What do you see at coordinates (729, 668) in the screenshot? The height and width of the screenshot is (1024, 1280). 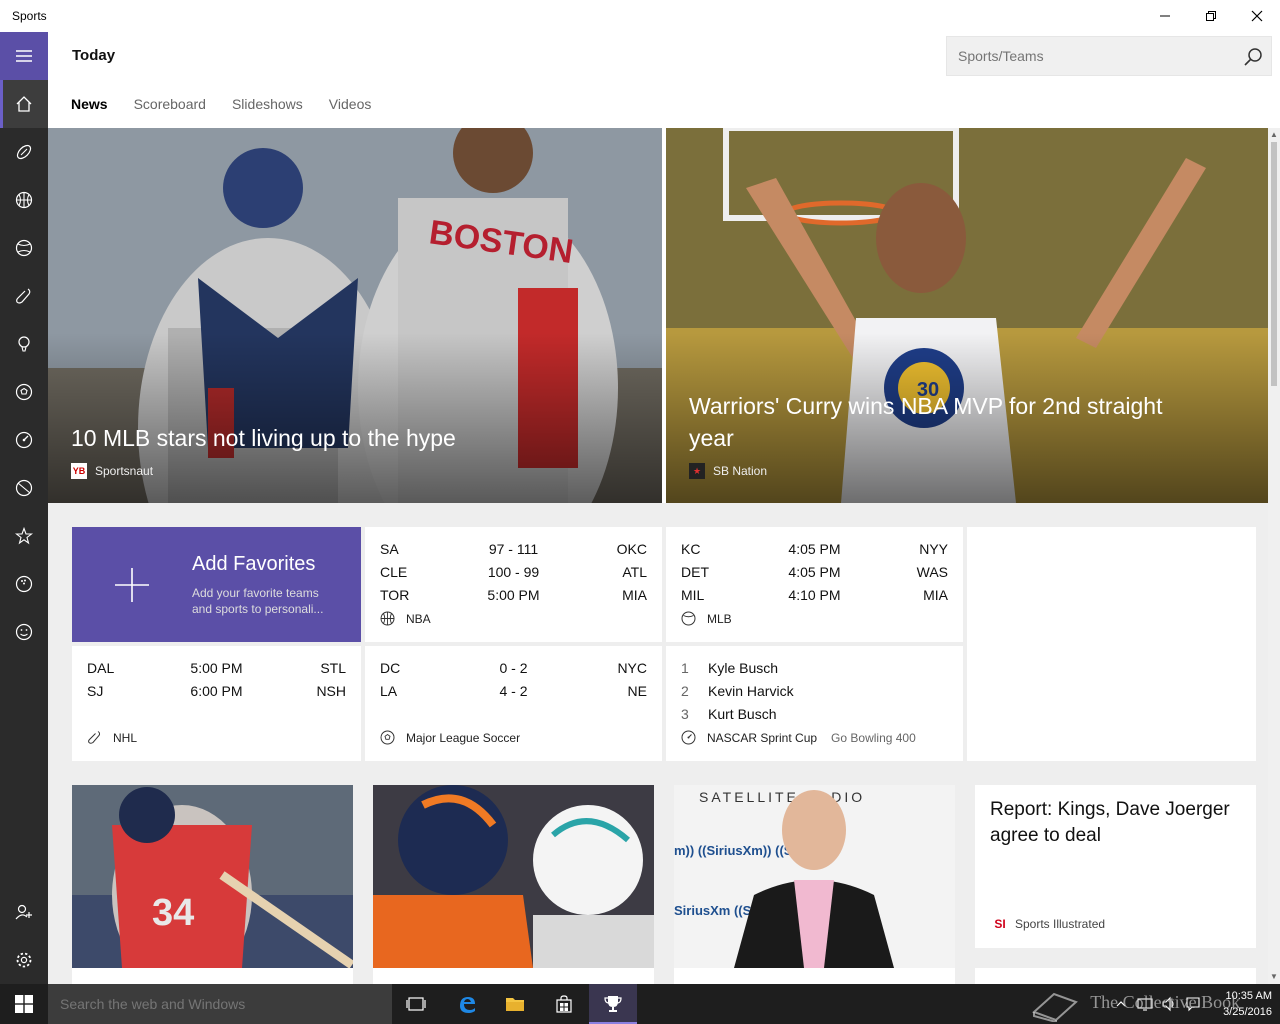 I see `race-result-row: 1 Kyle Busch` at bounding box center [729, 668].